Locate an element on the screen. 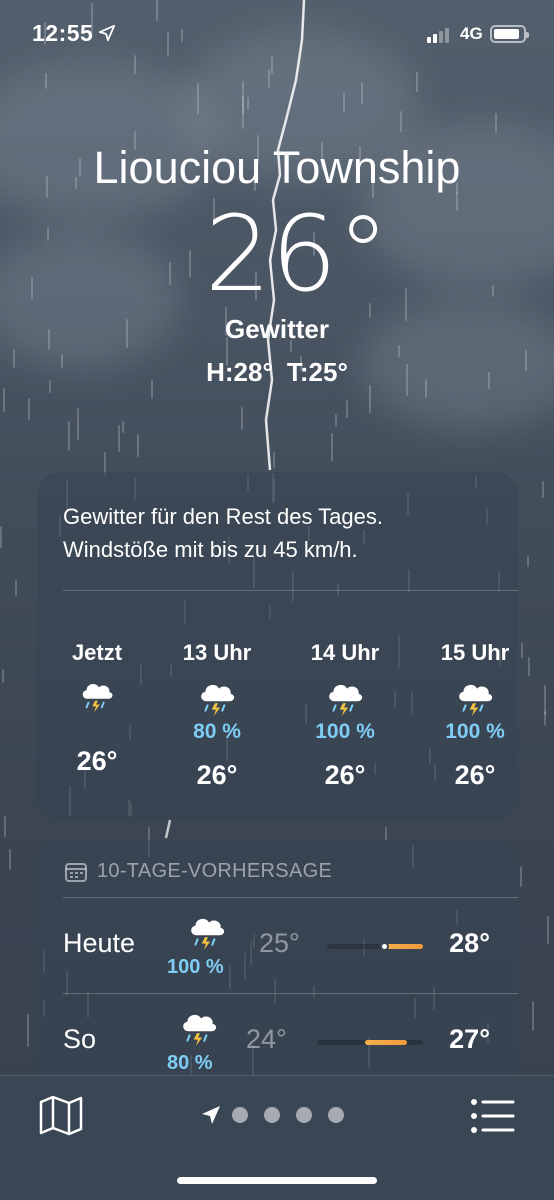 This screenshot has width=554, height=1200. hour-label: 15 Uhr is located at coordinates (475, 652).